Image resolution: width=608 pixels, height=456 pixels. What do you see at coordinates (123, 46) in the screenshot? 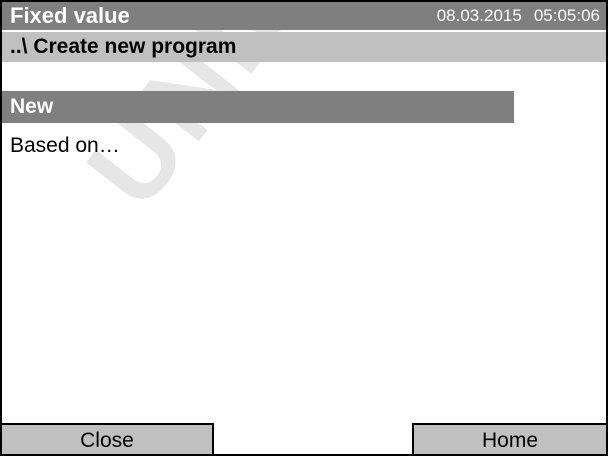
I see `breadcrumb-path: ..\ Create new program` at bounding box center [123, 46].